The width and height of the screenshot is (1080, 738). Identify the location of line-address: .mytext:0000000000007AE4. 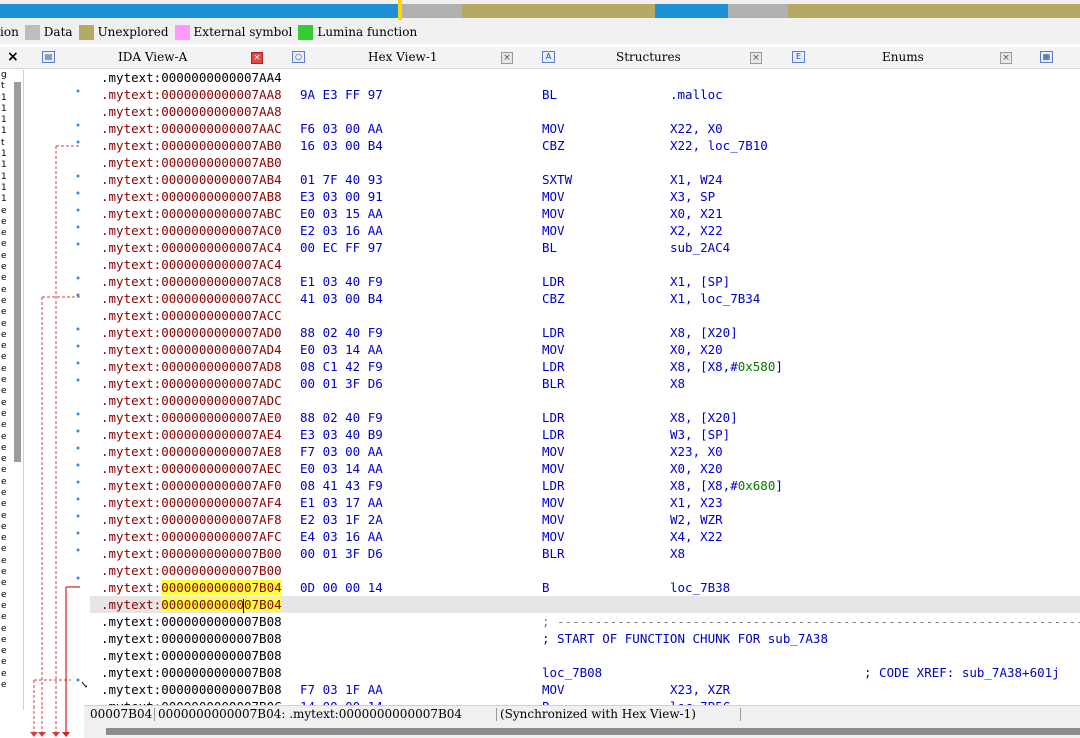
(191, 434).